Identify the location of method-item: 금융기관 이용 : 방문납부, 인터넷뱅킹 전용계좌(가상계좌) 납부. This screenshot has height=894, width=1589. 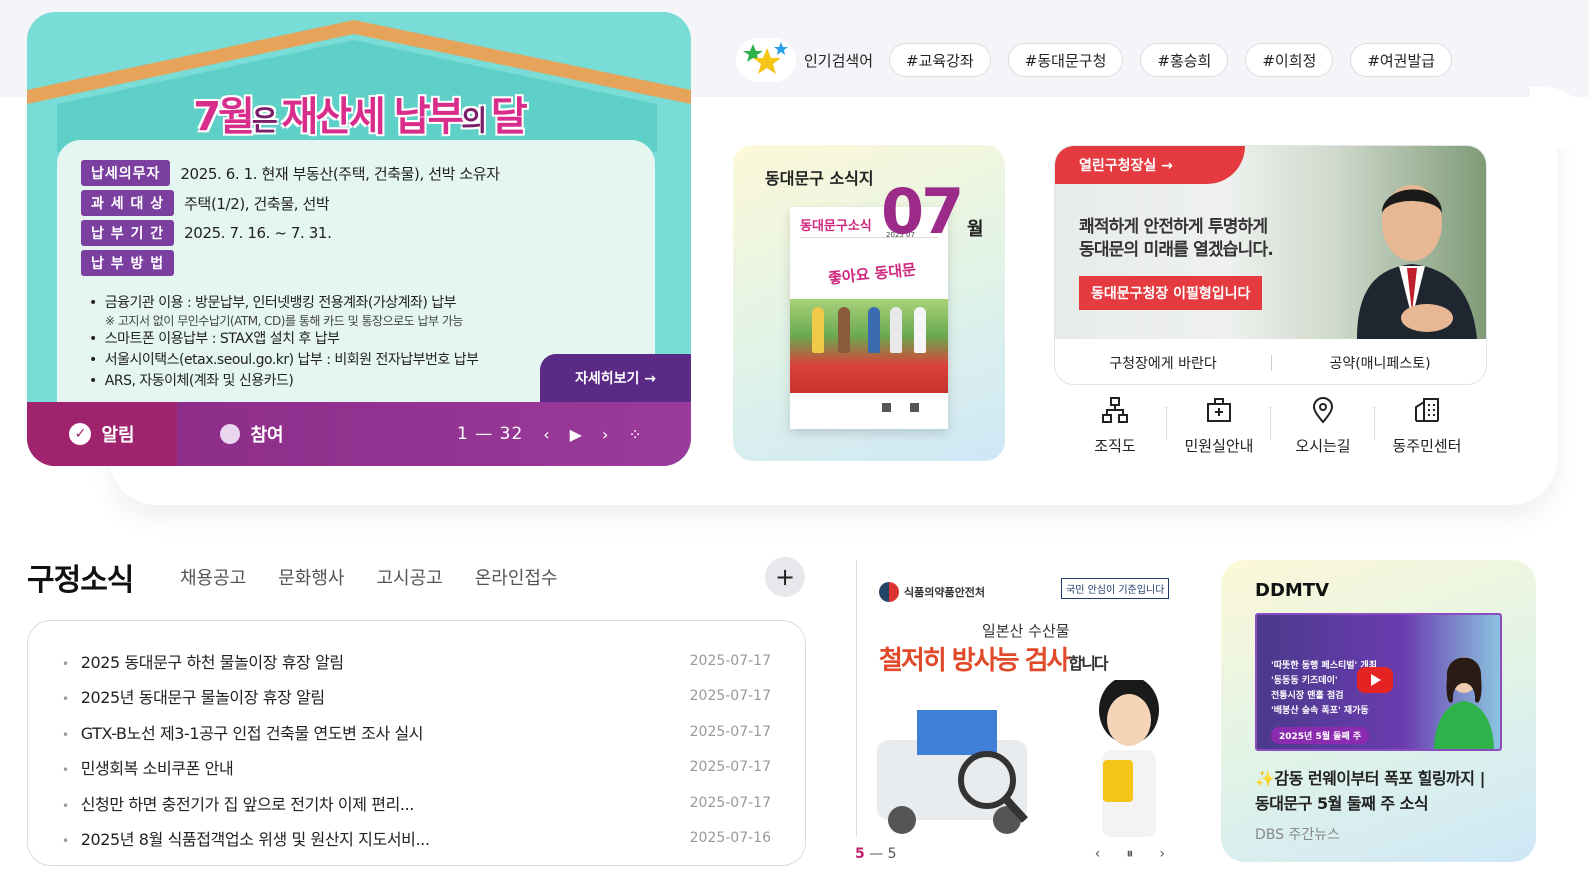
(284, 303).